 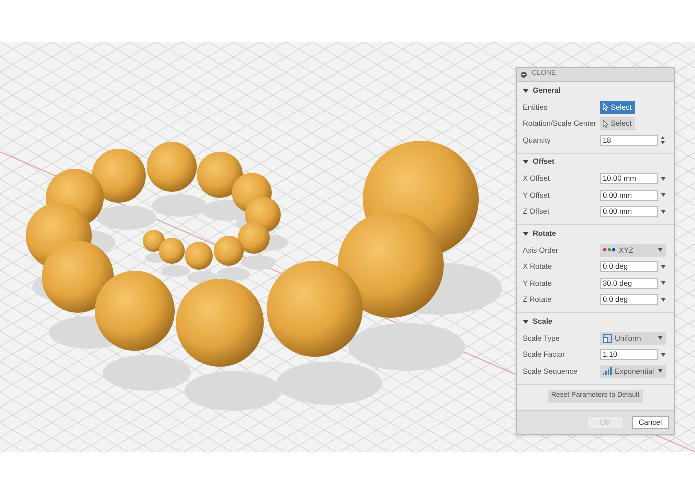 What do you see at coordinates (524, 75) in the screenshot?
I see `collapse-icon` at bounding box center [524, 75].